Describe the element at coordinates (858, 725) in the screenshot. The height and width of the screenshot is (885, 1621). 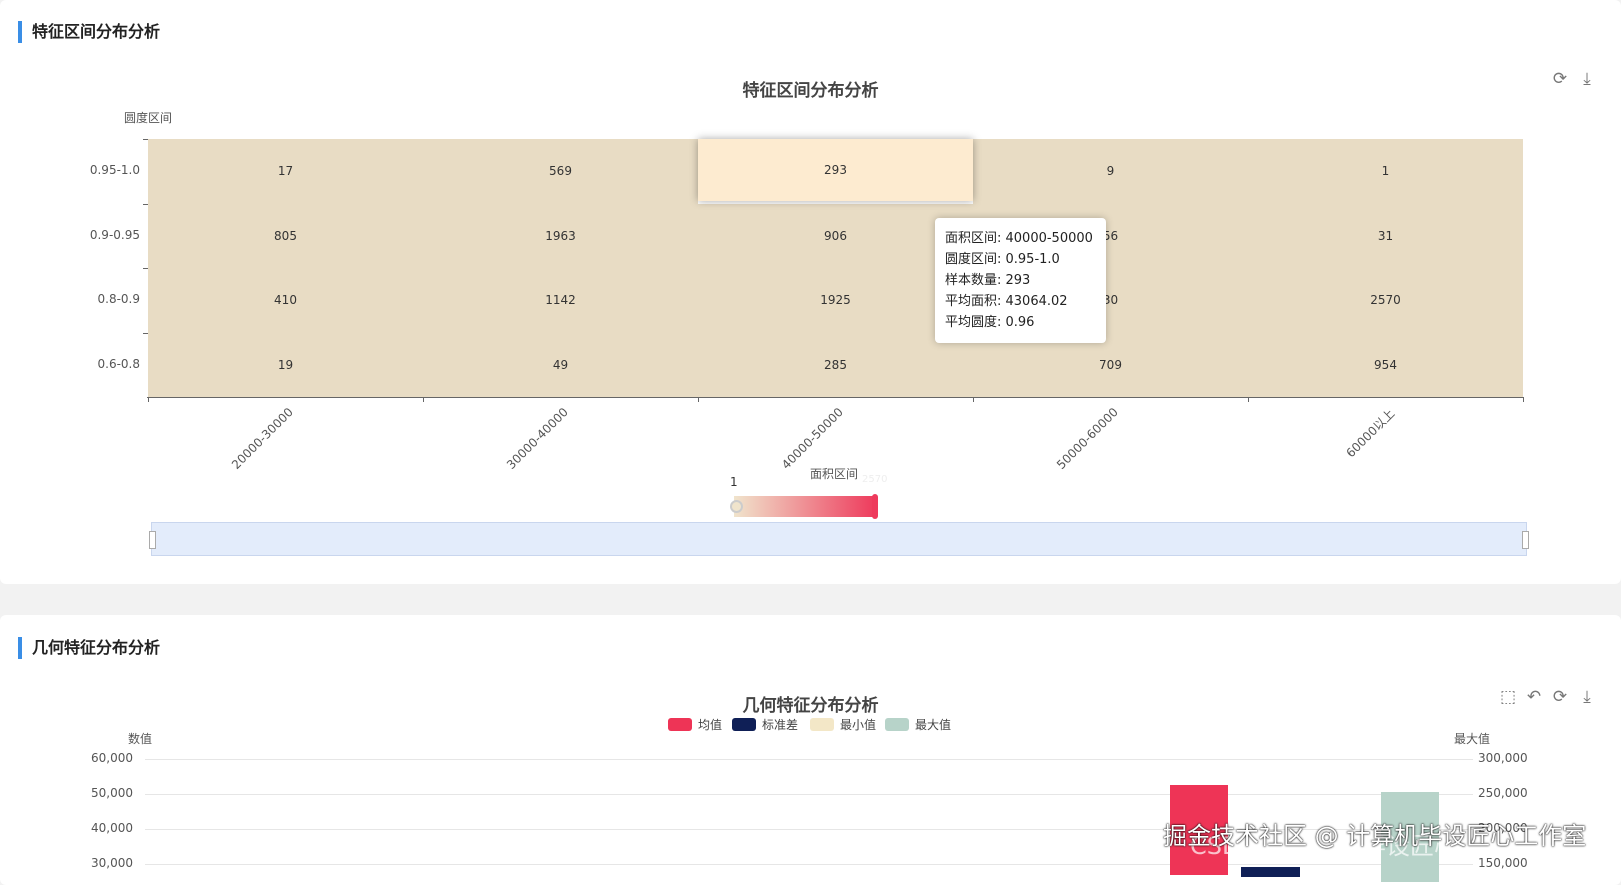
I see `legend-label: 最小值` at that location.